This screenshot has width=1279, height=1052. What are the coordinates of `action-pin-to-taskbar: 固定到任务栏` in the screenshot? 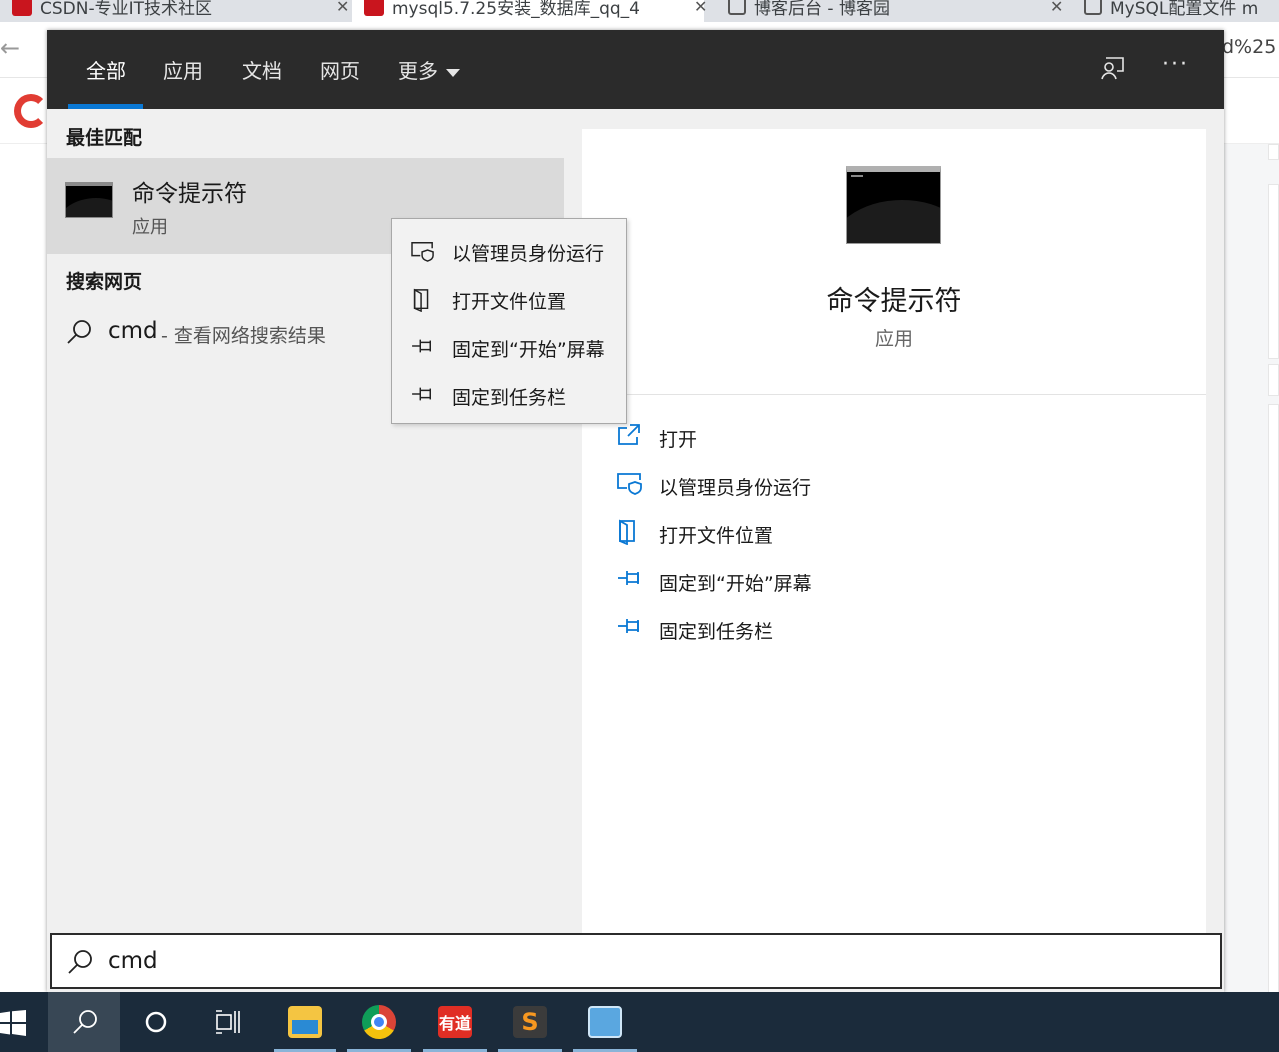 It's located at (816, 629).